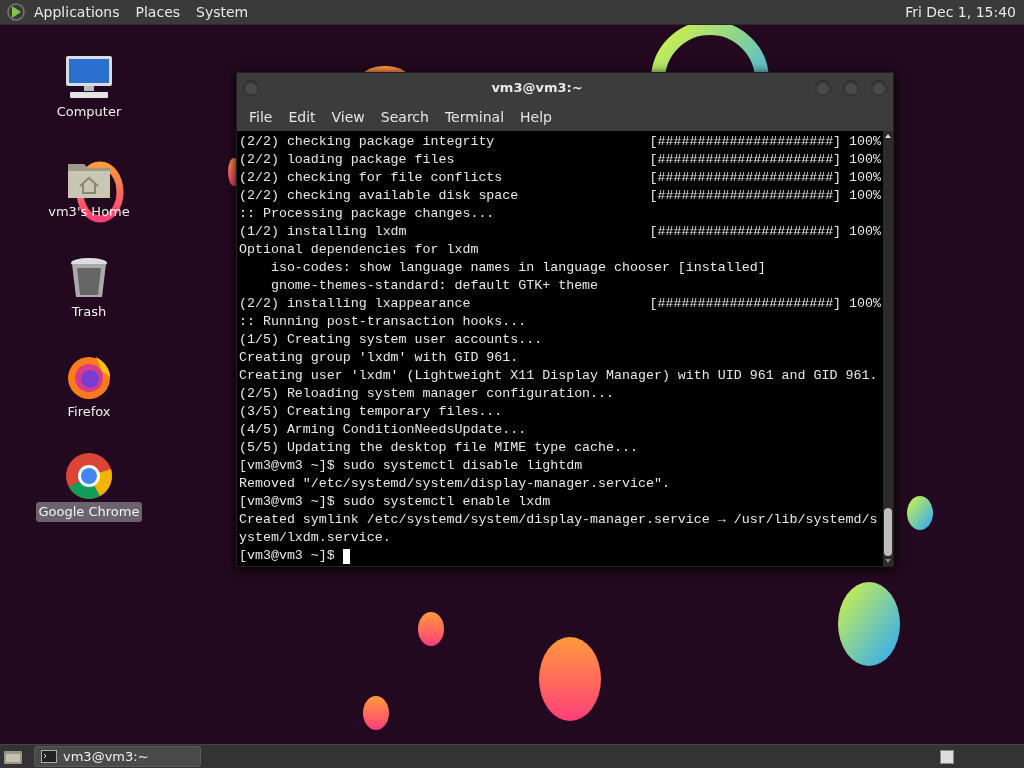  Describe the element at coordinates (379, 358) in the screenshot. I see `terminal-line: Creating group 'lxdm' with GID 961.` at that location.